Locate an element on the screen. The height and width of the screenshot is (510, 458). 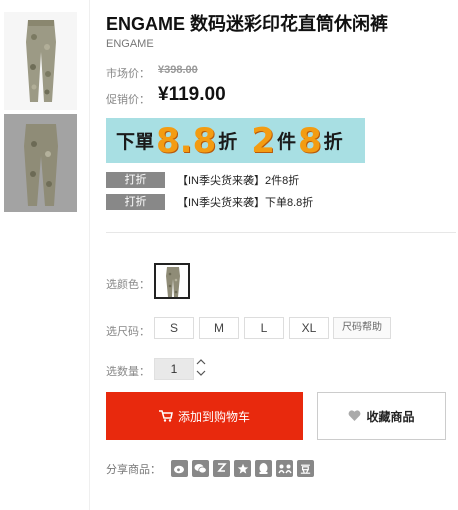
product-brand: ENGAME is located at coordinates (130, 44).